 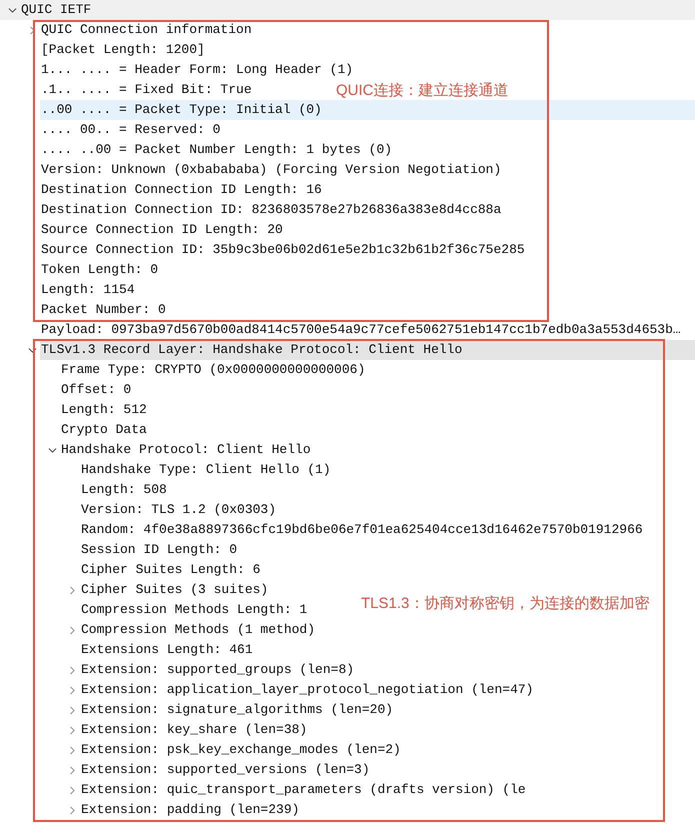 I want to click on tree-item: Length: 512, so click(x=103, y=410).